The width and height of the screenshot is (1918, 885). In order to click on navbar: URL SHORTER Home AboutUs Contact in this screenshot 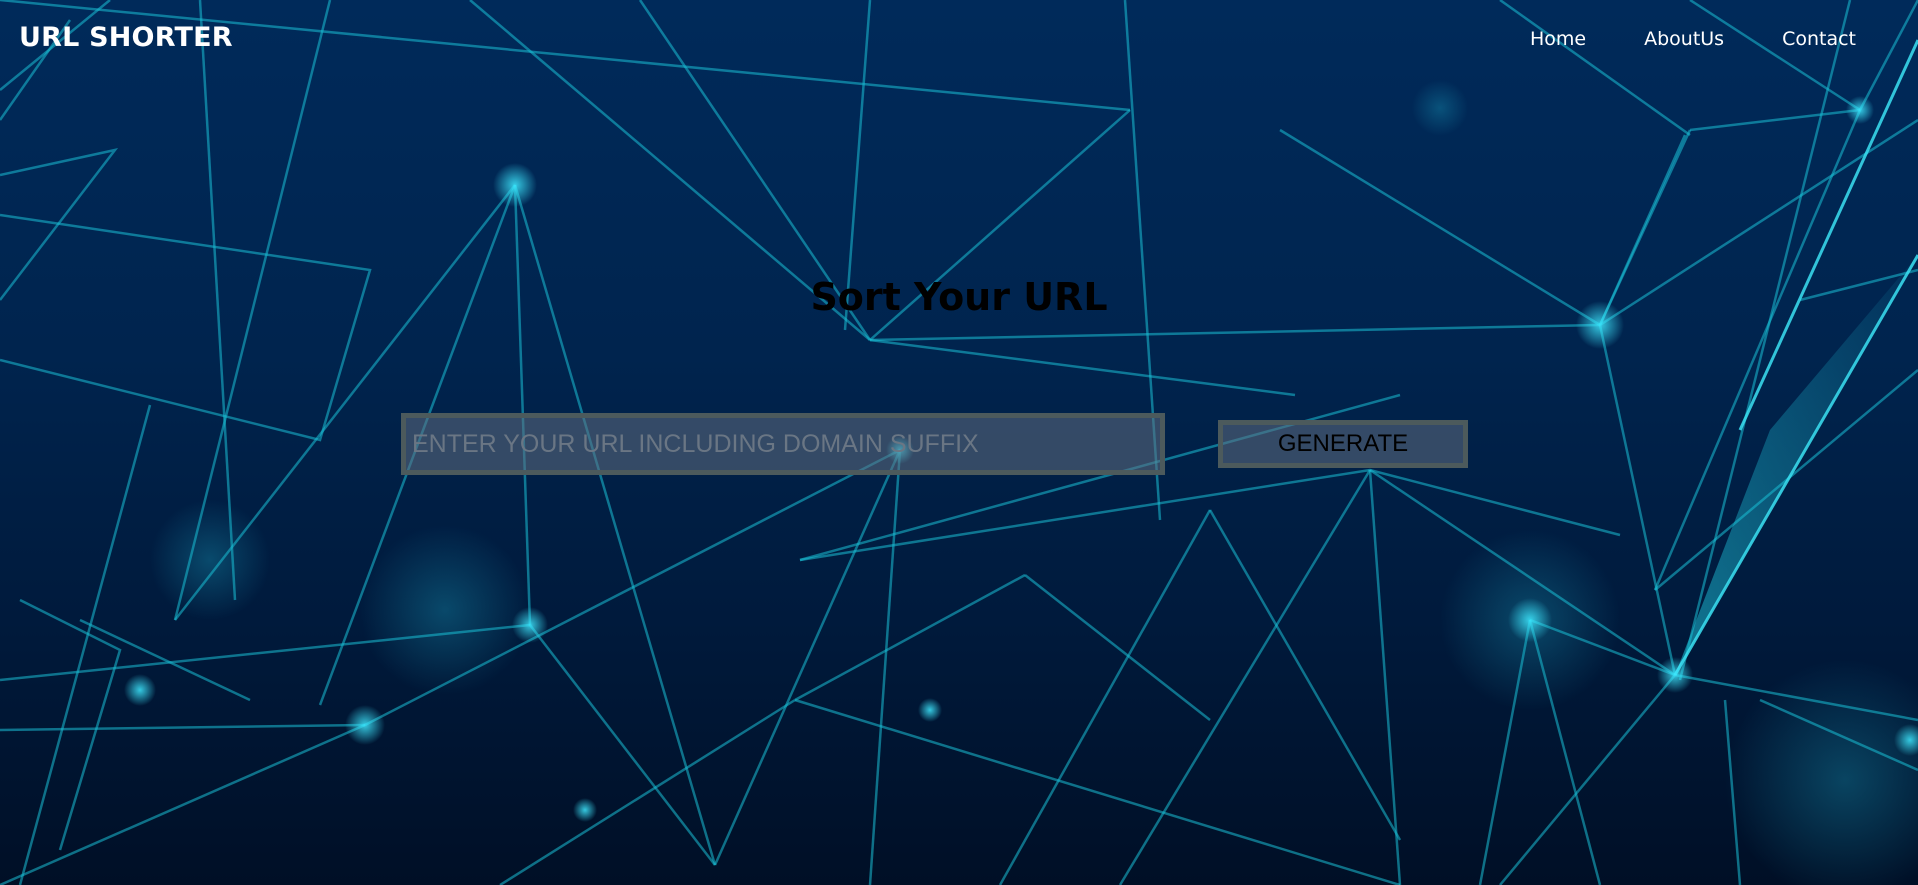, I will do `click(959, 41)`.